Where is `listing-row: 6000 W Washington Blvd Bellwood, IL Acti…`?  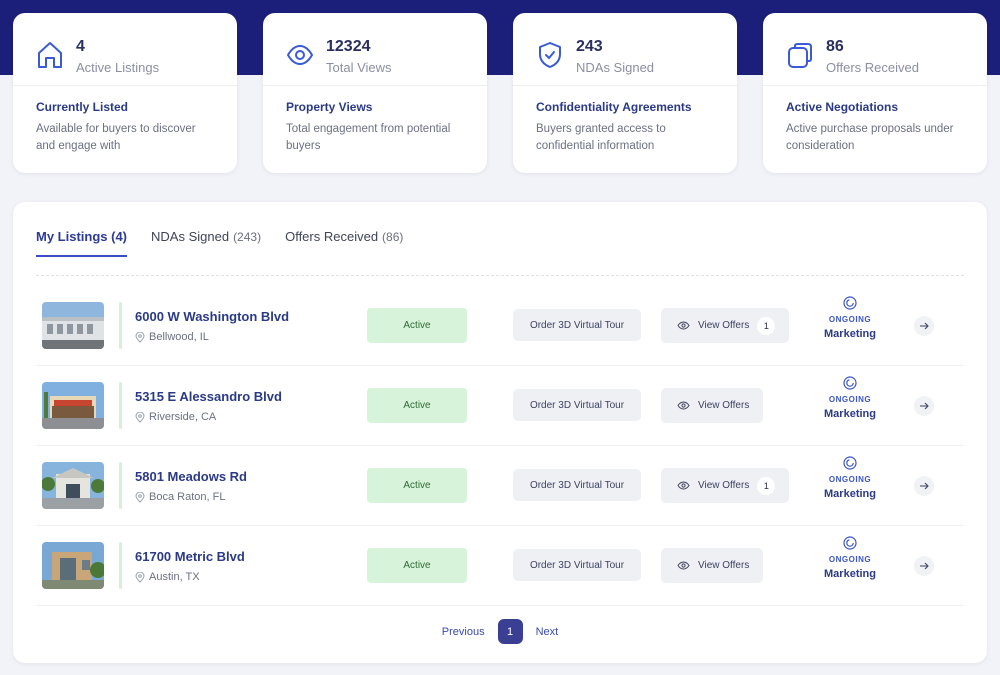 listing-row: 6000 W Washington Blvd Bellwood, IL Acti… is located at coordinates (500, 326).